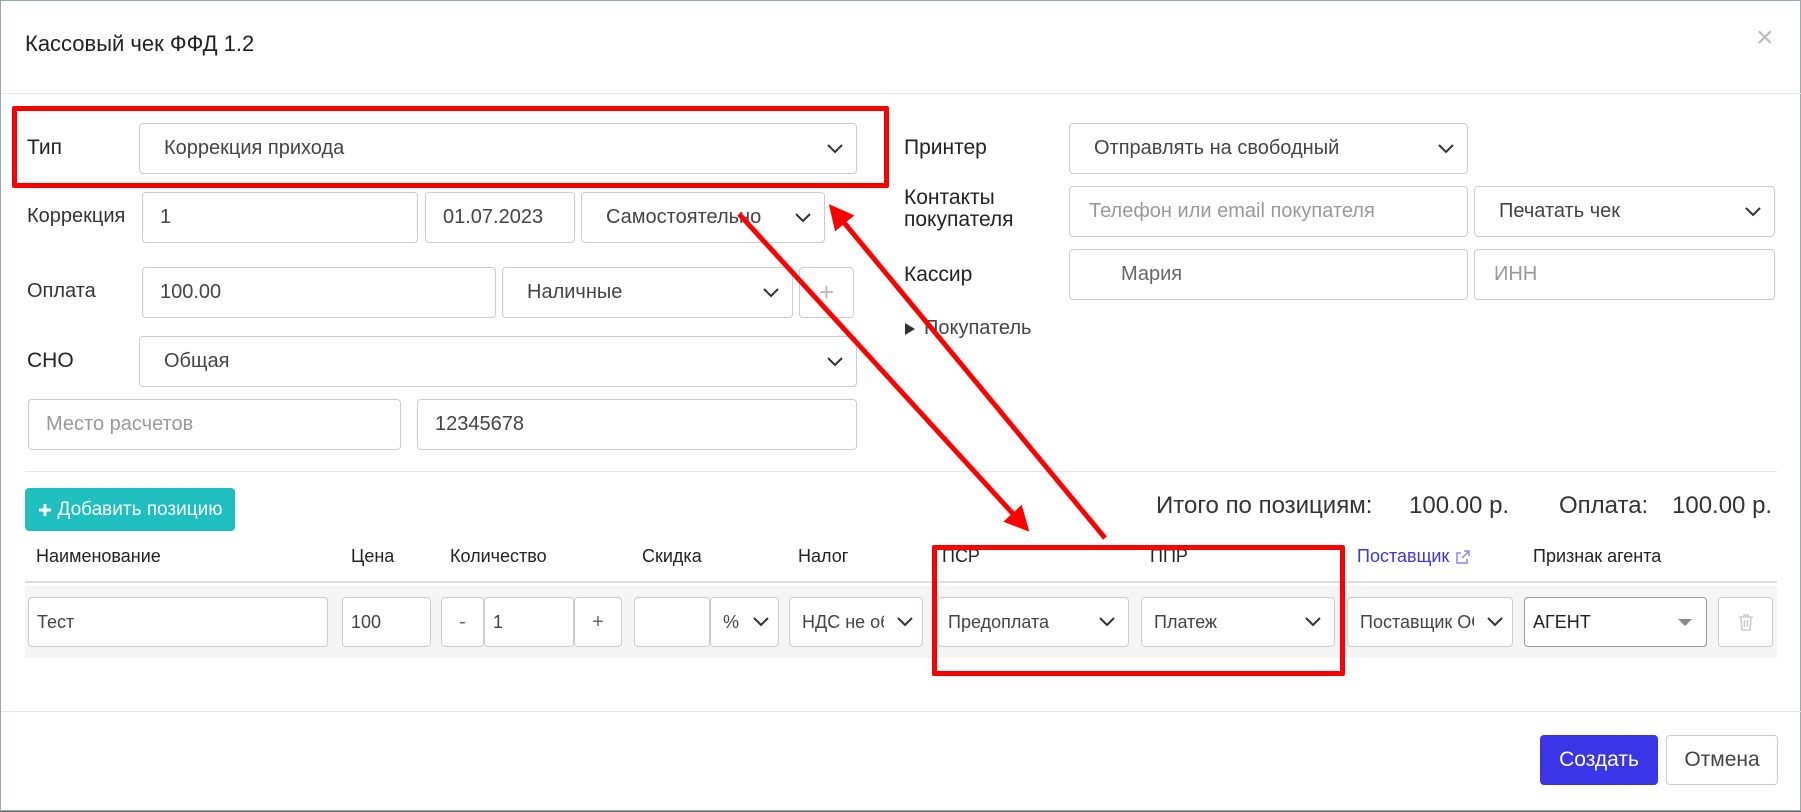  Describe the element at coordinates (1459, 505) in the screenshot. I see `items-total-value: 100.00 р.` at that location.